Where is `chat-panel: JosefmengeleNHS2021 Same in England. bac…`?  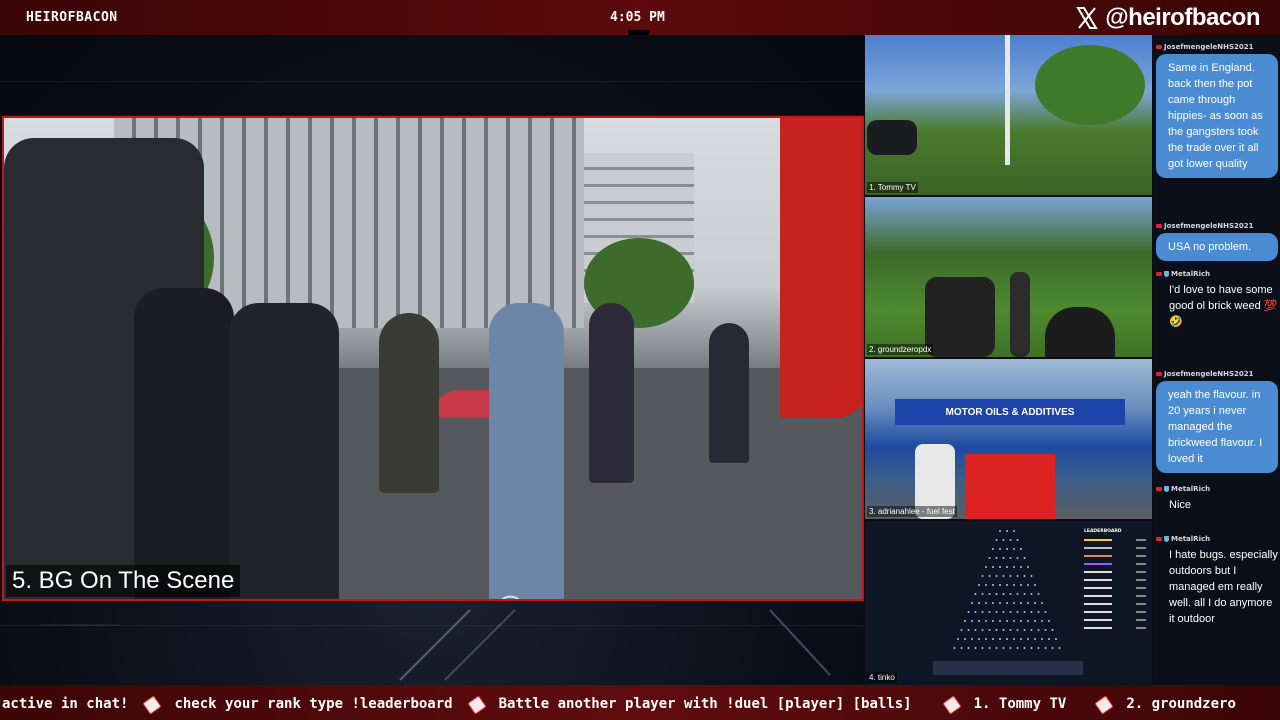
chat-panel: JosefmengeleNHS2021 Same in England. bac… is located at coordinates (1216, 360).